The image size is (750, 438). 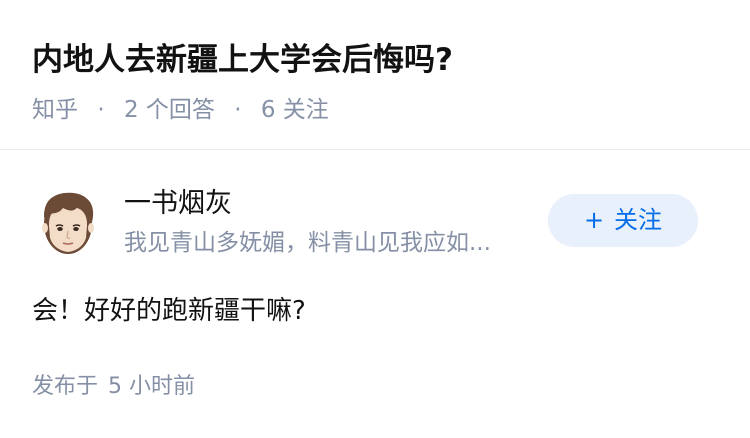 I want to click on follow-button: + 关注, so click(x=623, y=220).